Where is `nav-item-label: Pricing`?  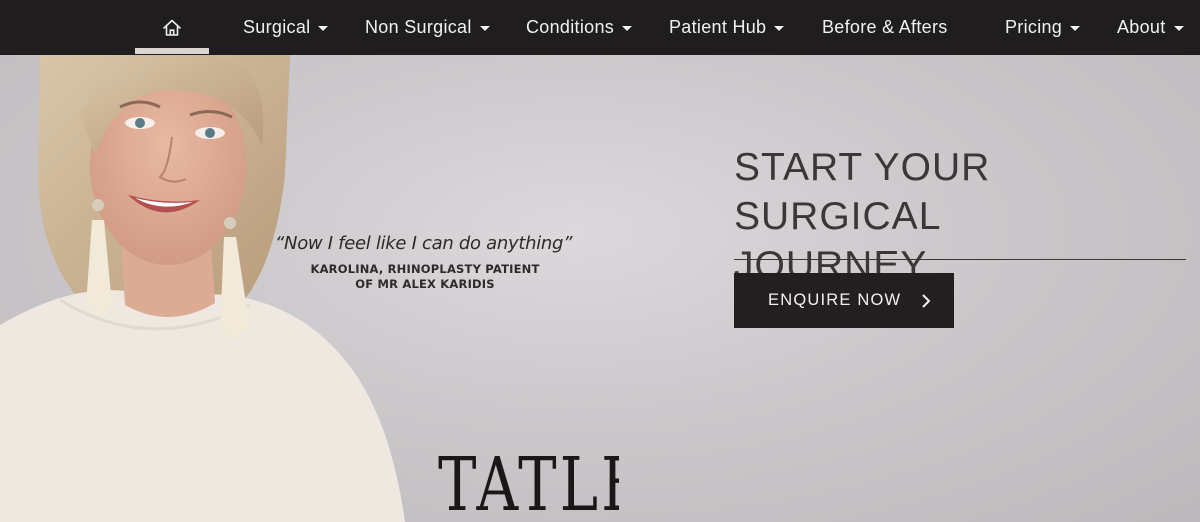
nav-item-label: Pricing is located at coordinates (1034, 27).